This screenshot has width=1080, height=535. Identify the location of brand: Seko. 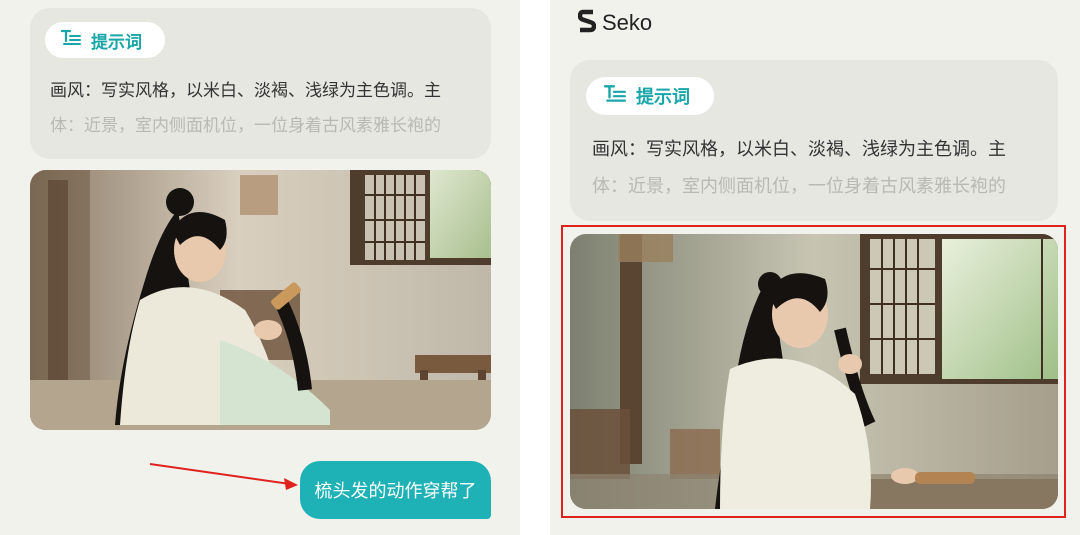
(615, 23).